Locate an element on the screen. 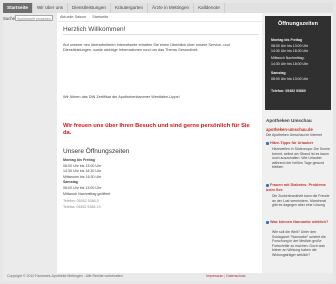 The image size is (336, 284). box-line: Samstag is located at coordinates (278, 73).